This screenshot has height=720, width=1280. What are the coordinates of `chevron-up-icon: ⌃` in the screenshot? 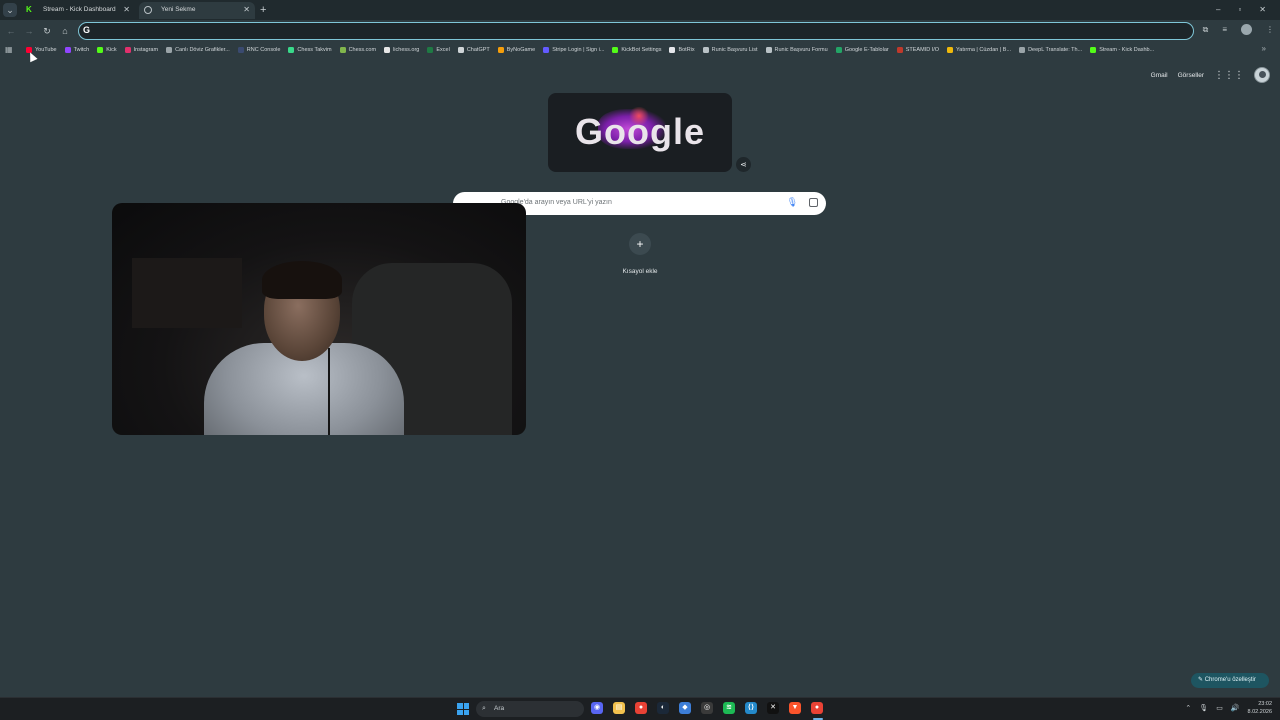 It's located at (1188, 708).